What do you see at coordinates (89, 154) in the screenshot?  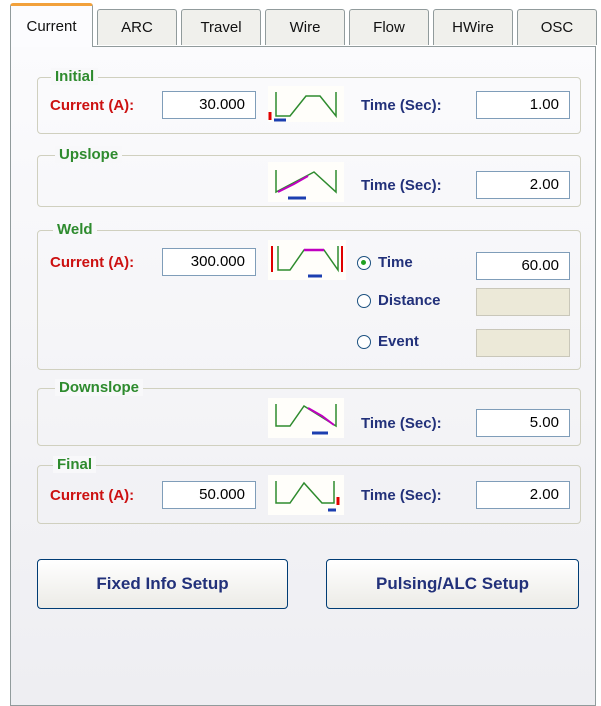 I see `upslope-title: Upslope` at bounding box center [89, 154].